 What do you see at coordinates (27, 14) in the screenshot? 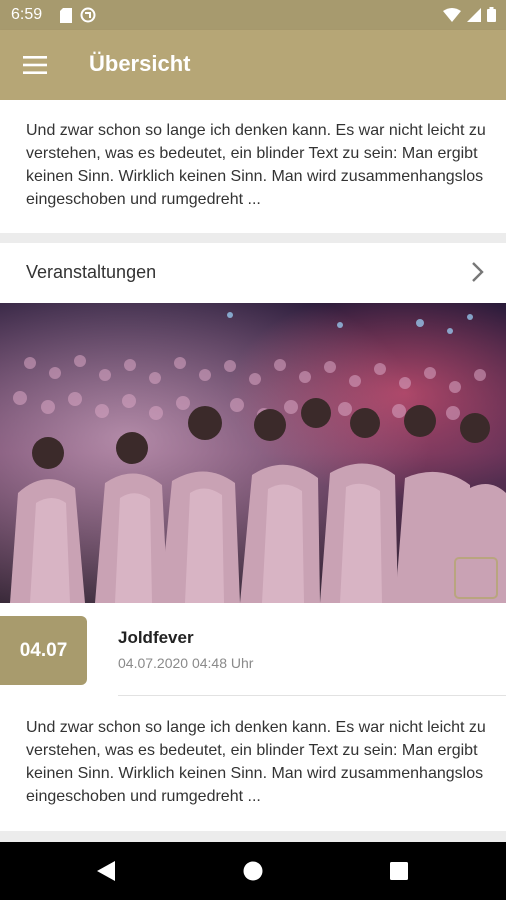
I see `status-time: 6:59` at bounding box center [27, 14].